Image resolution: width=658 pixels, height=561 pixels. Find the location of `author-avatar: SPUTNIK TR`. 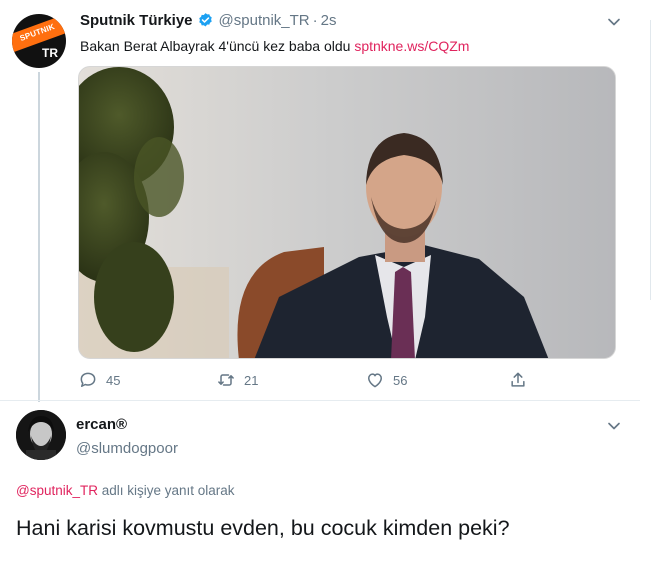

author-avatar: SPUTNIK TR is located at coordinates (39, 41).